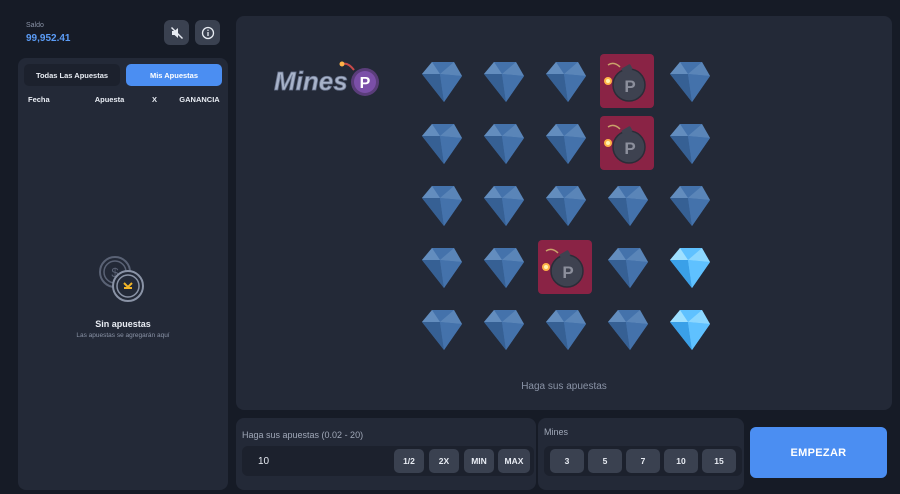 Image resolution: width=900 pixels, height=494 pixels. What do you see at coordinates (39, 99) in the screenshot?
I see `column-date: Fecha` at bounding box center [39, 99].